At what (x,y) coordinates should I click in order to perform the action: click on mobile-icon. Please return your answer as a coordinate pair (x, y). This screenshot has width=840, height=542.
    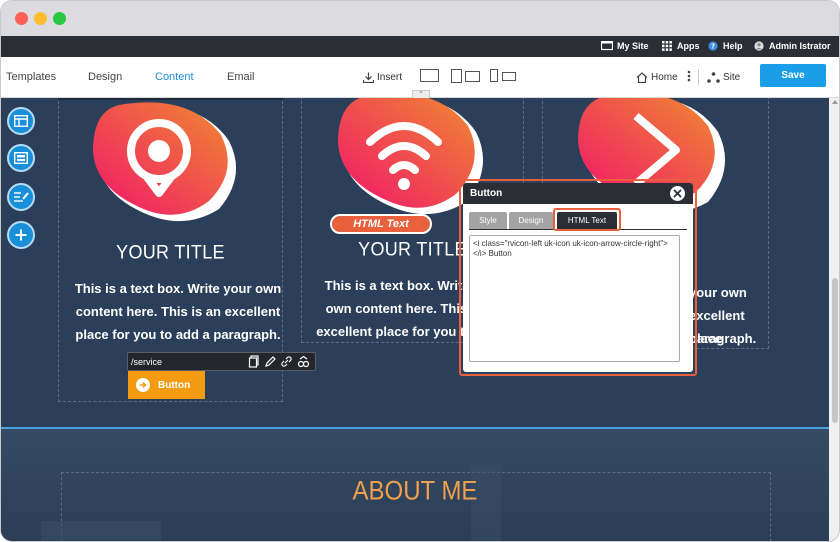
    Looking at the image, I should click on (494, 75).